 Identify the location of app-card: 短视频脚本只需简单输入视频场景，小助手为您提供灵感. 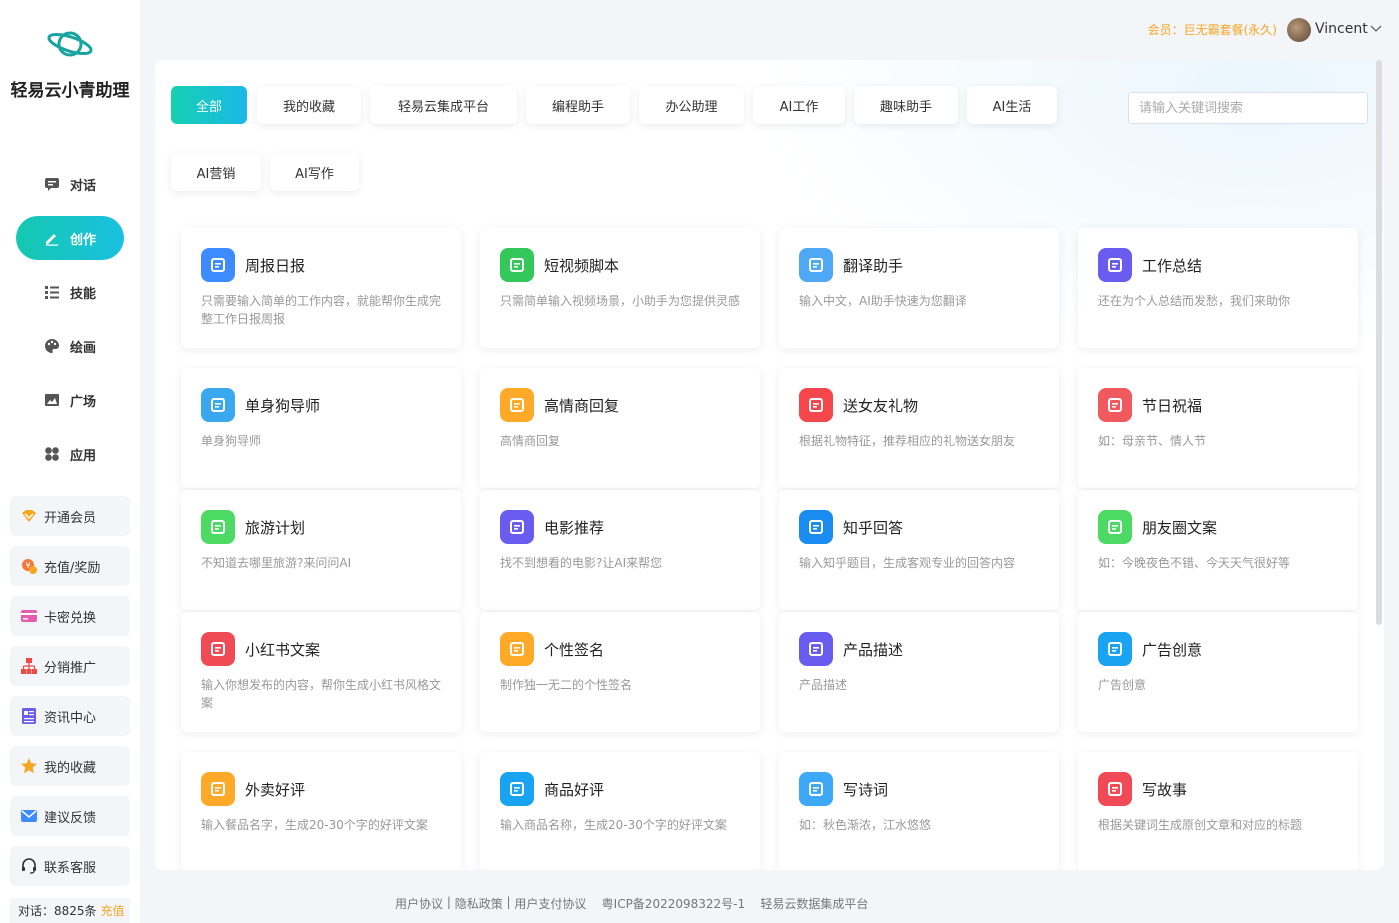
(620, 288).